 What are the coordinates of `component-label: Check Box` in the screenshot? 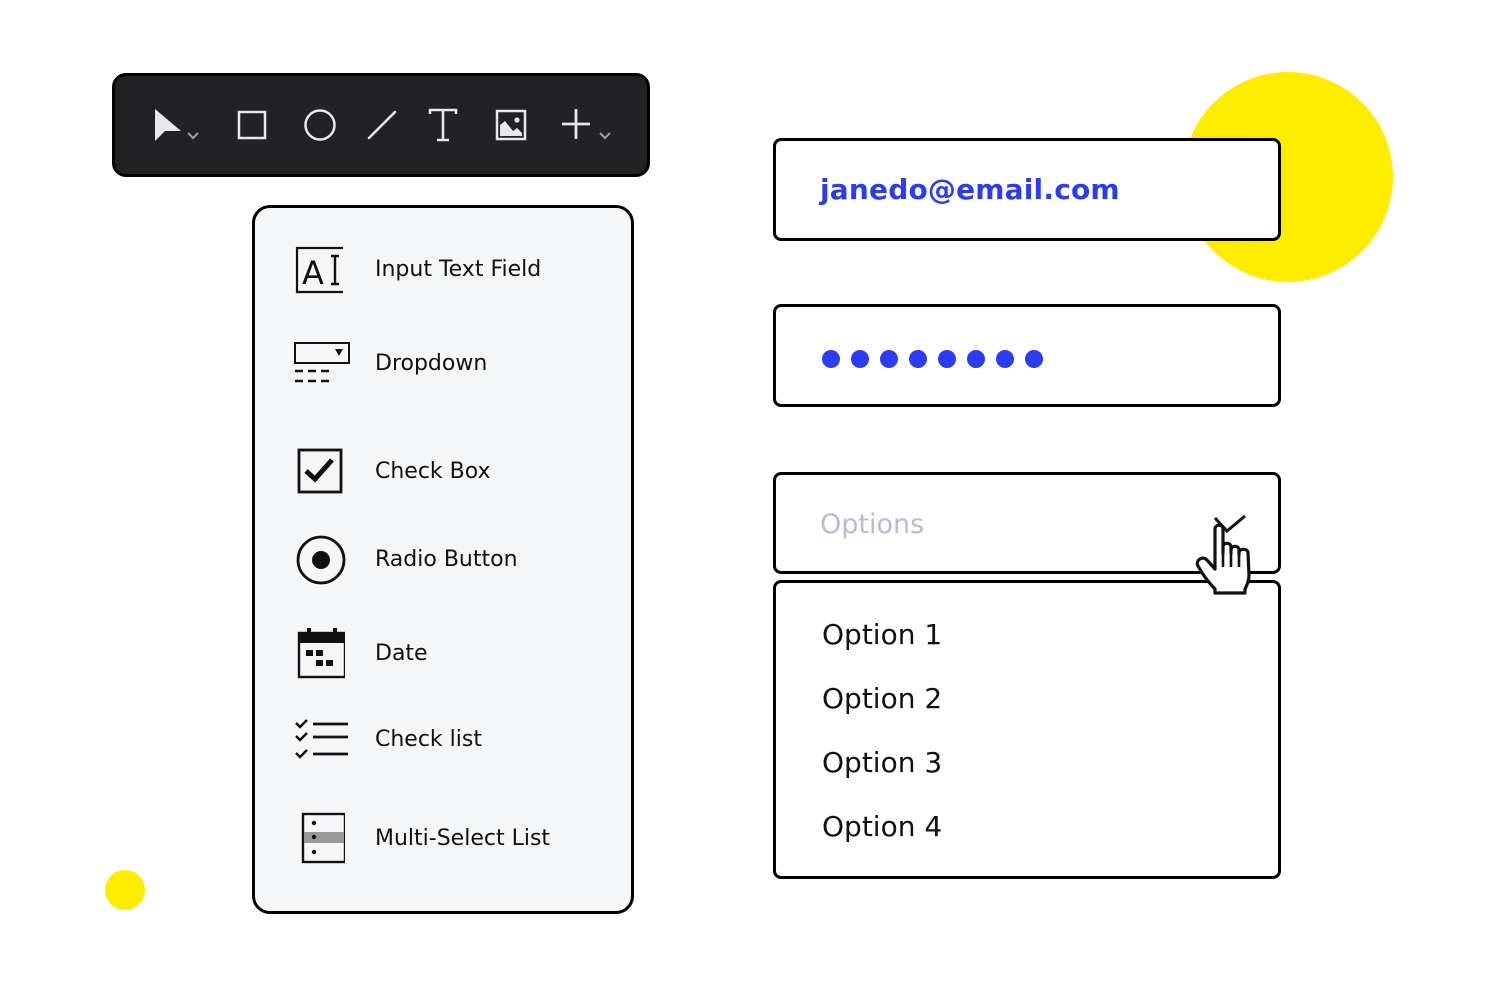 It's located at (433, 471).